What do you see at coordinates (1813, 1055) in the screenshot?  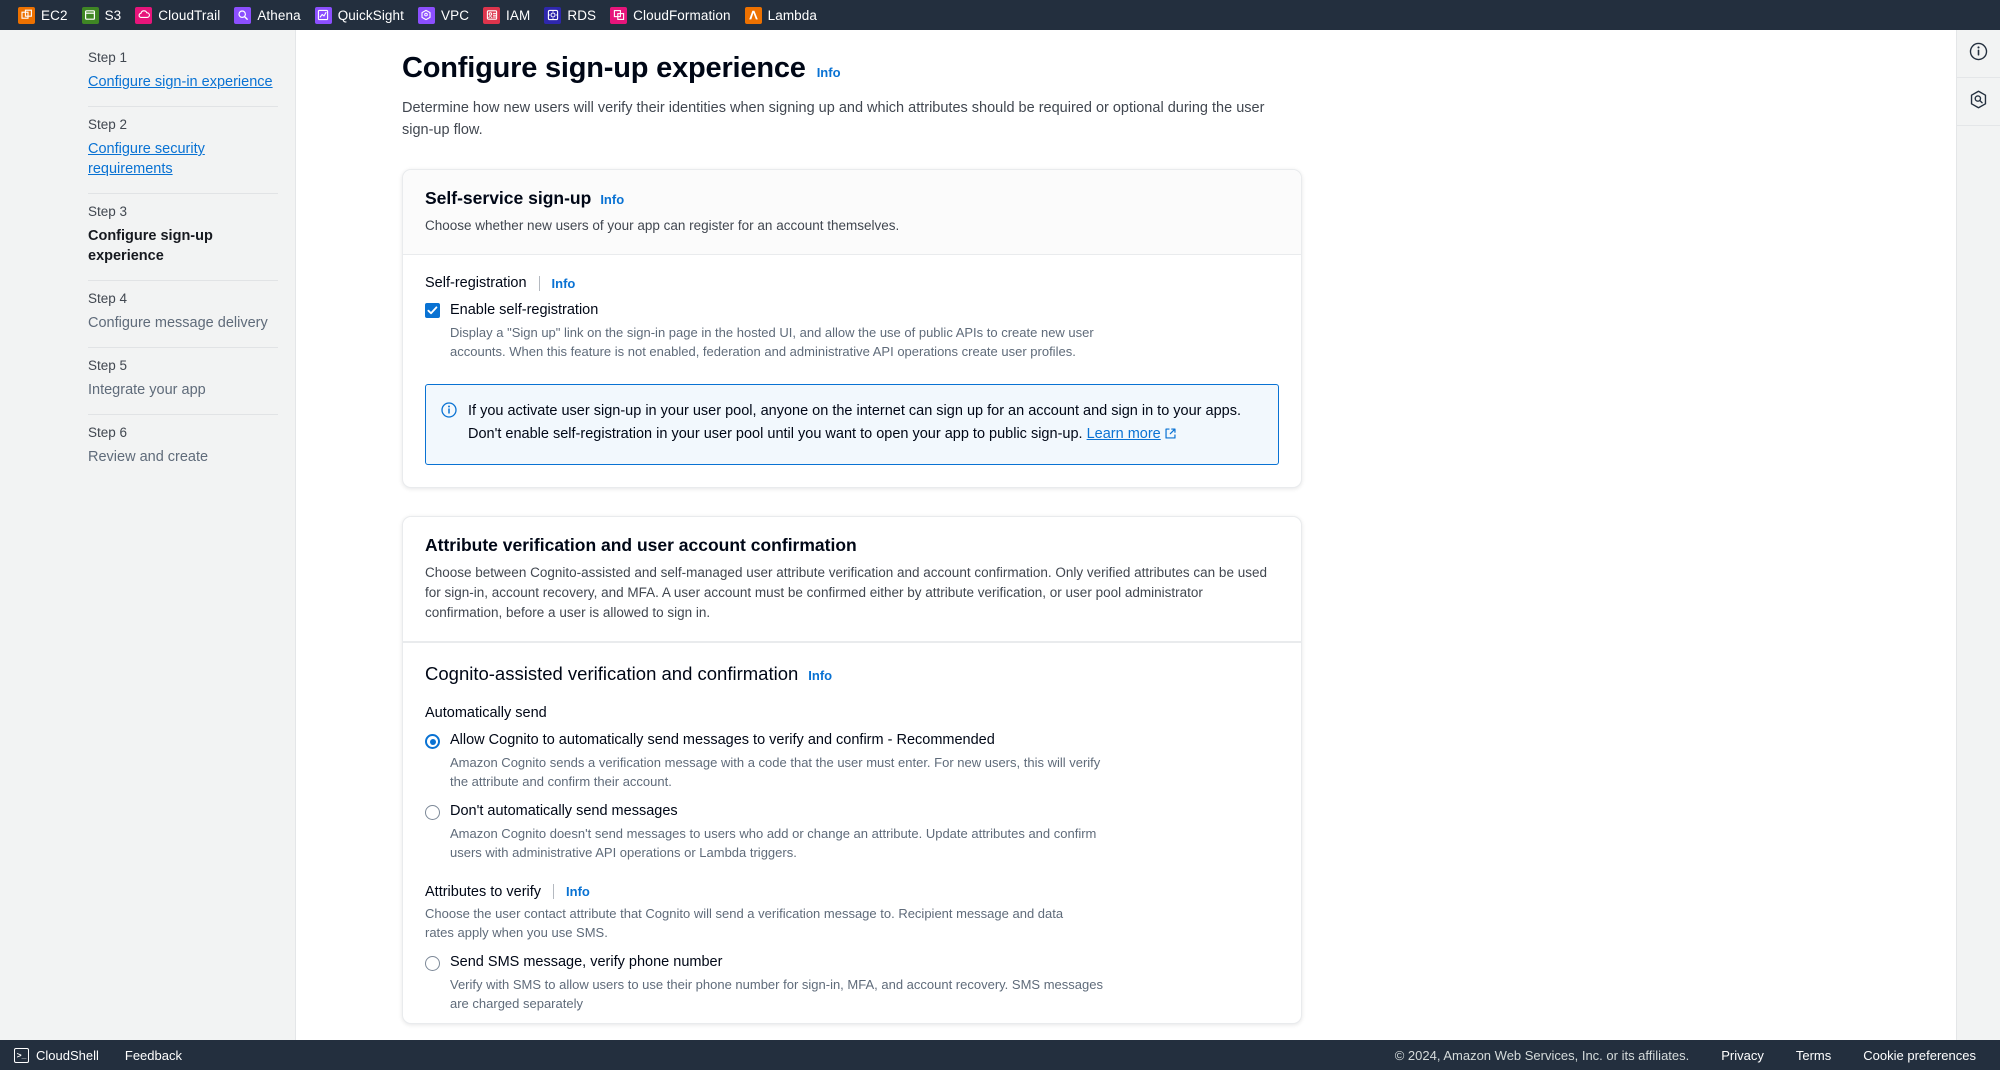 I see `footer-link-terms: Terms` at bounding box center [1813, 1055].